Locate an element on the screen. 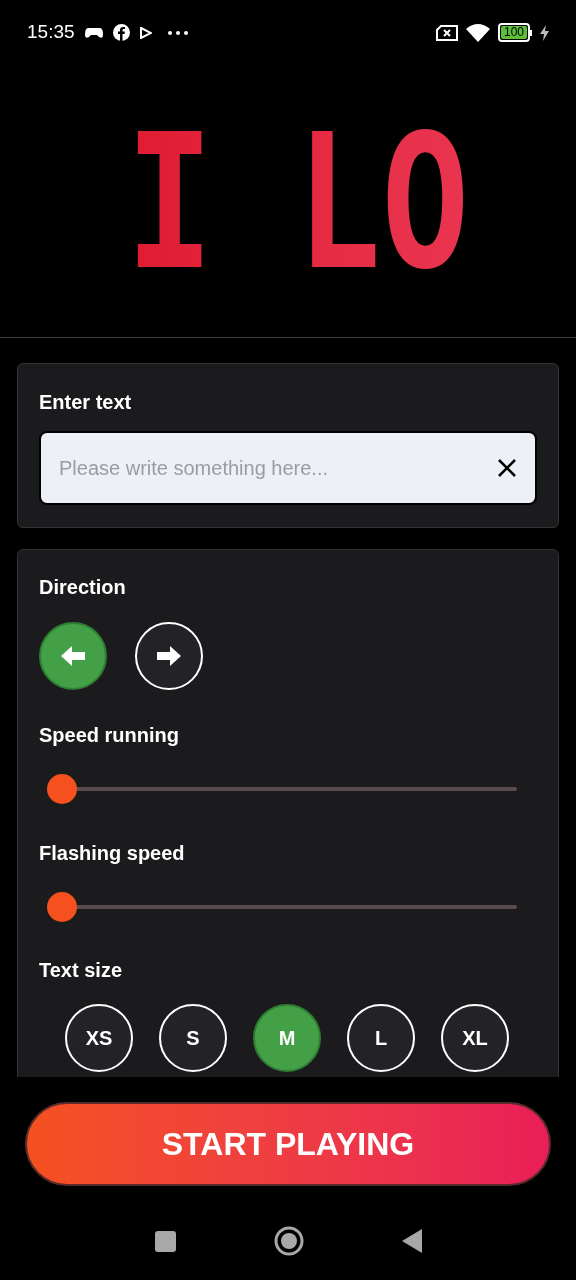  back-icon is located at coordinates (411, 1241).